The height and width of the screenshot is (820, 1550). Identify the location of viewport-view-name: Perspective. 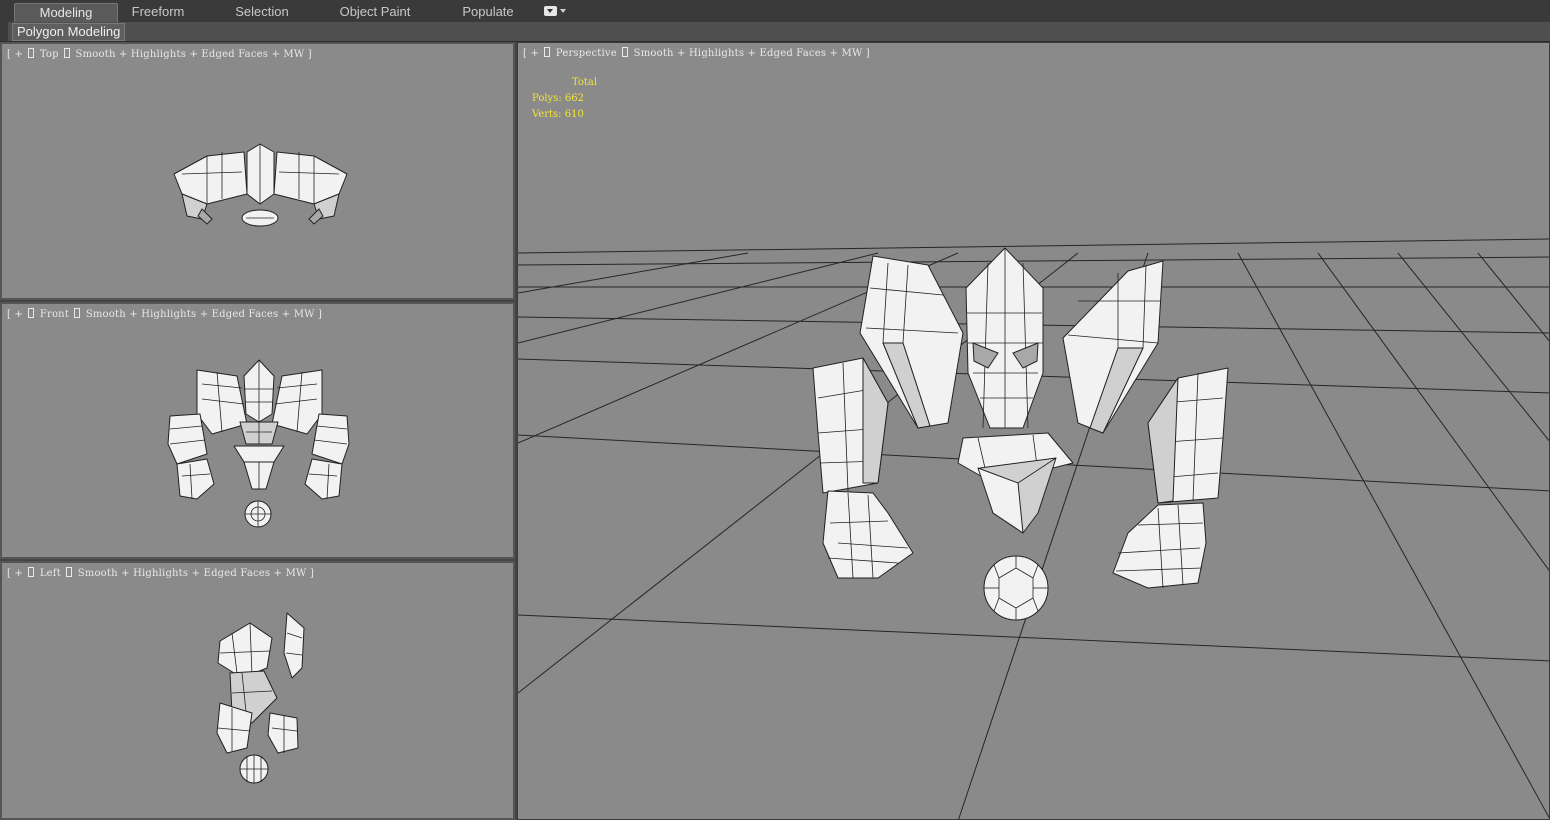
(586, 53).